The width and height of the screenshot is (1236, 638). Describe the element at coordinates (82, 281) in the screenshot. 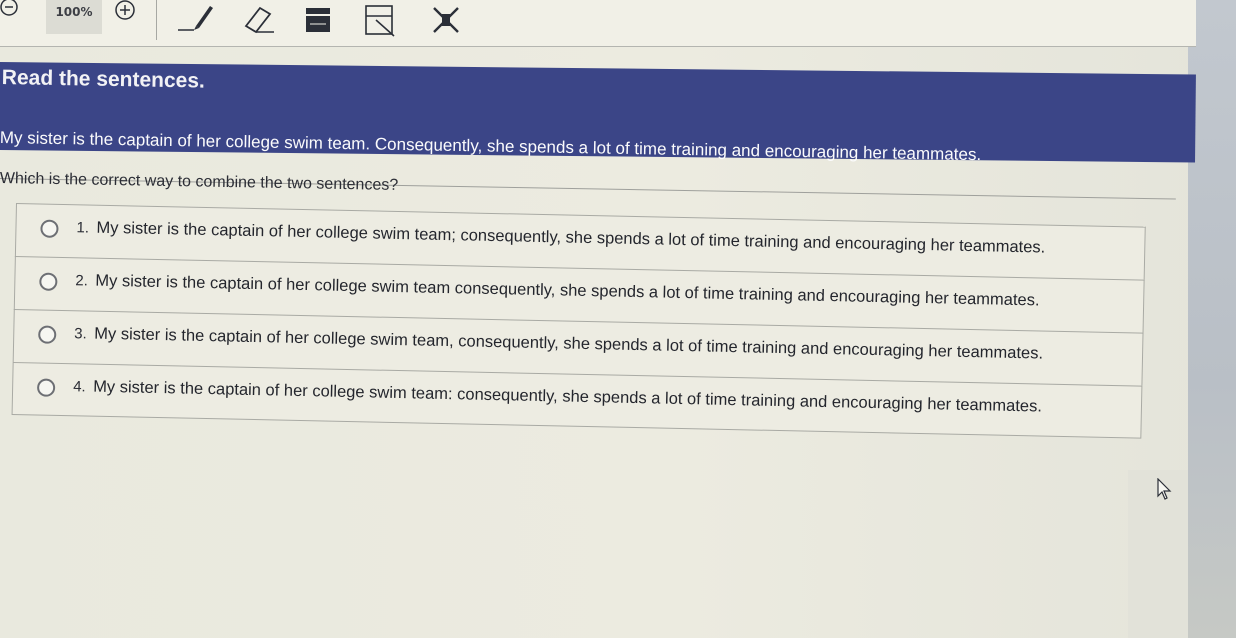

I see `option-number: 2.` at that location.